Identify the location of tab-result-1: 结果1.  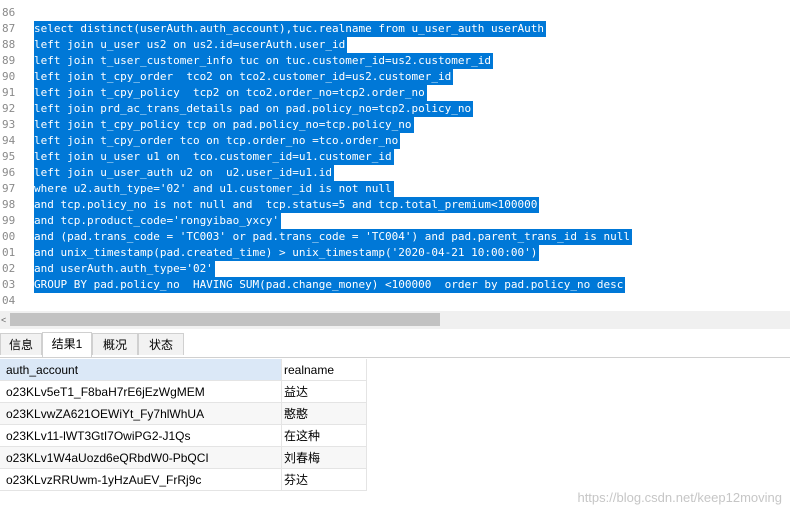
(67, 344).